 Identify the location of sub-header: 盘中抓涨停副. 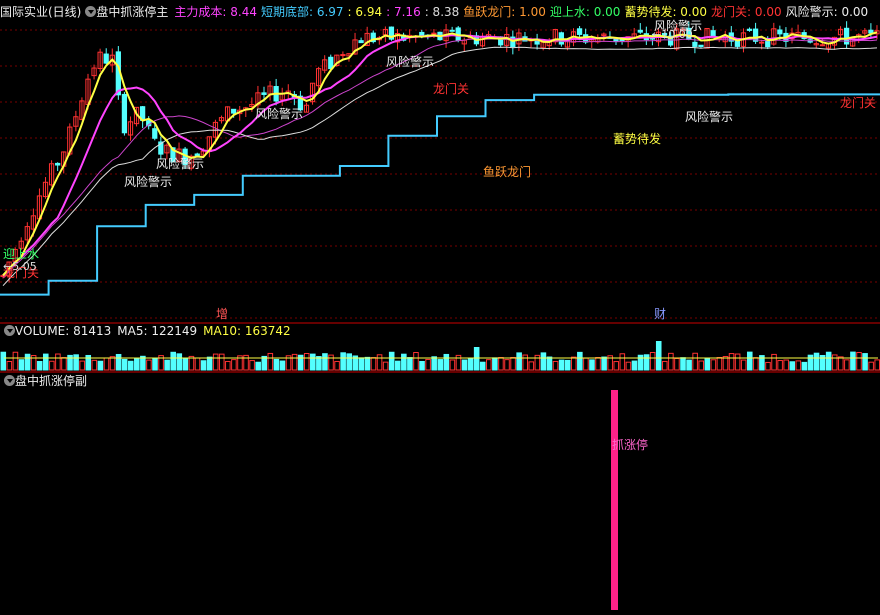
(43, 381).